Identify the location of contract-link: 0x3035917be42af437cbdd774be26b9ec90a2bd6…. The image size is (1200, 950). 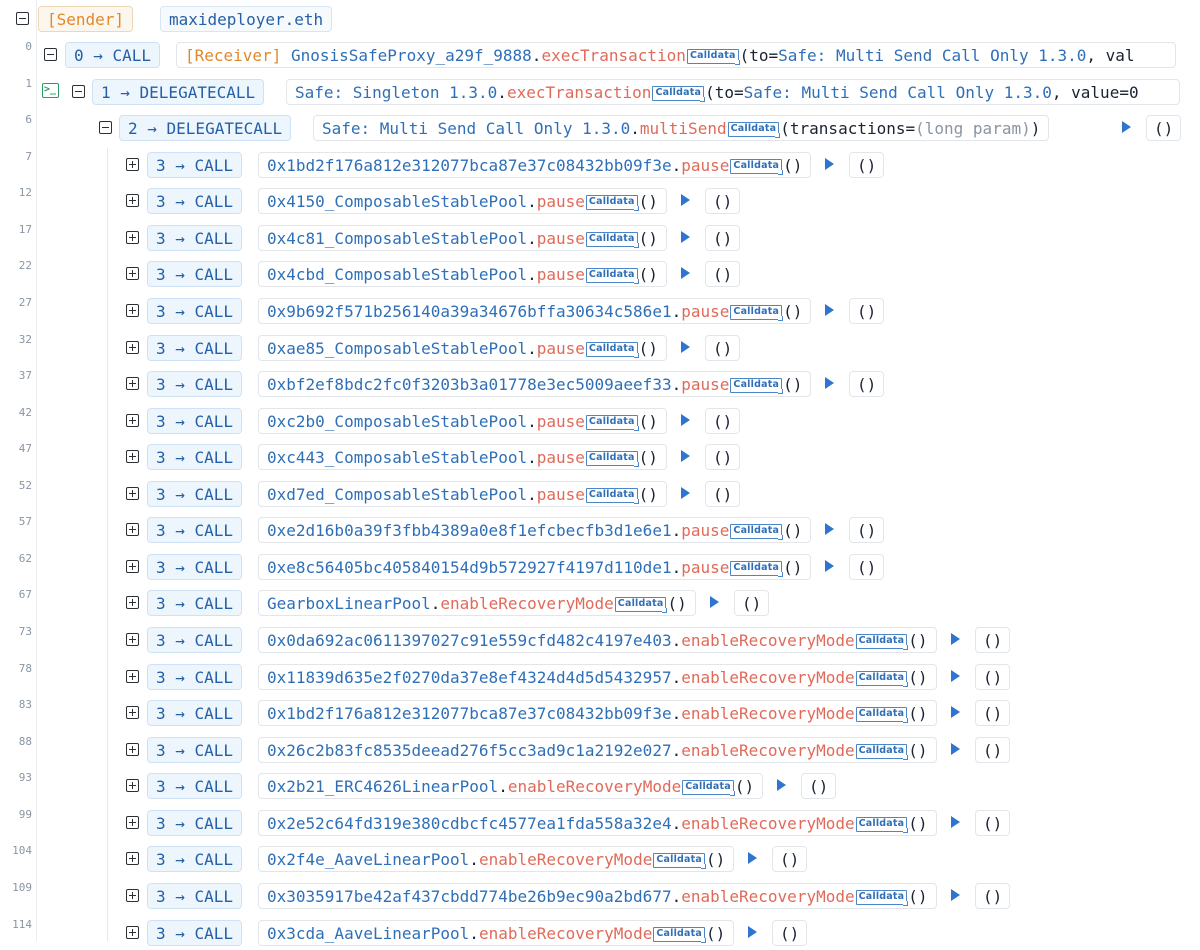
(469, 896).